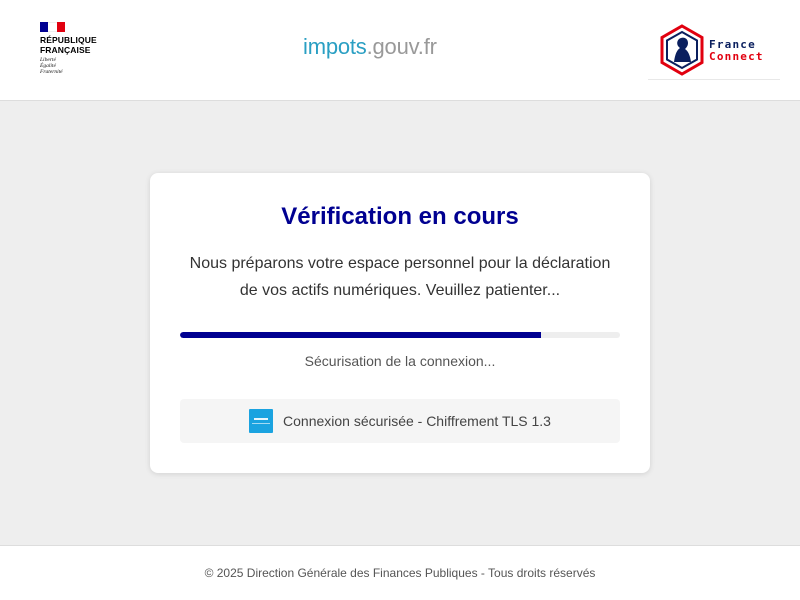 Image resolution: width=800 pixels, height=600 pixels. Describe the element at coordinates (400, 216) in the screenshot. I see `card-title: Vérification en cours` at that location.